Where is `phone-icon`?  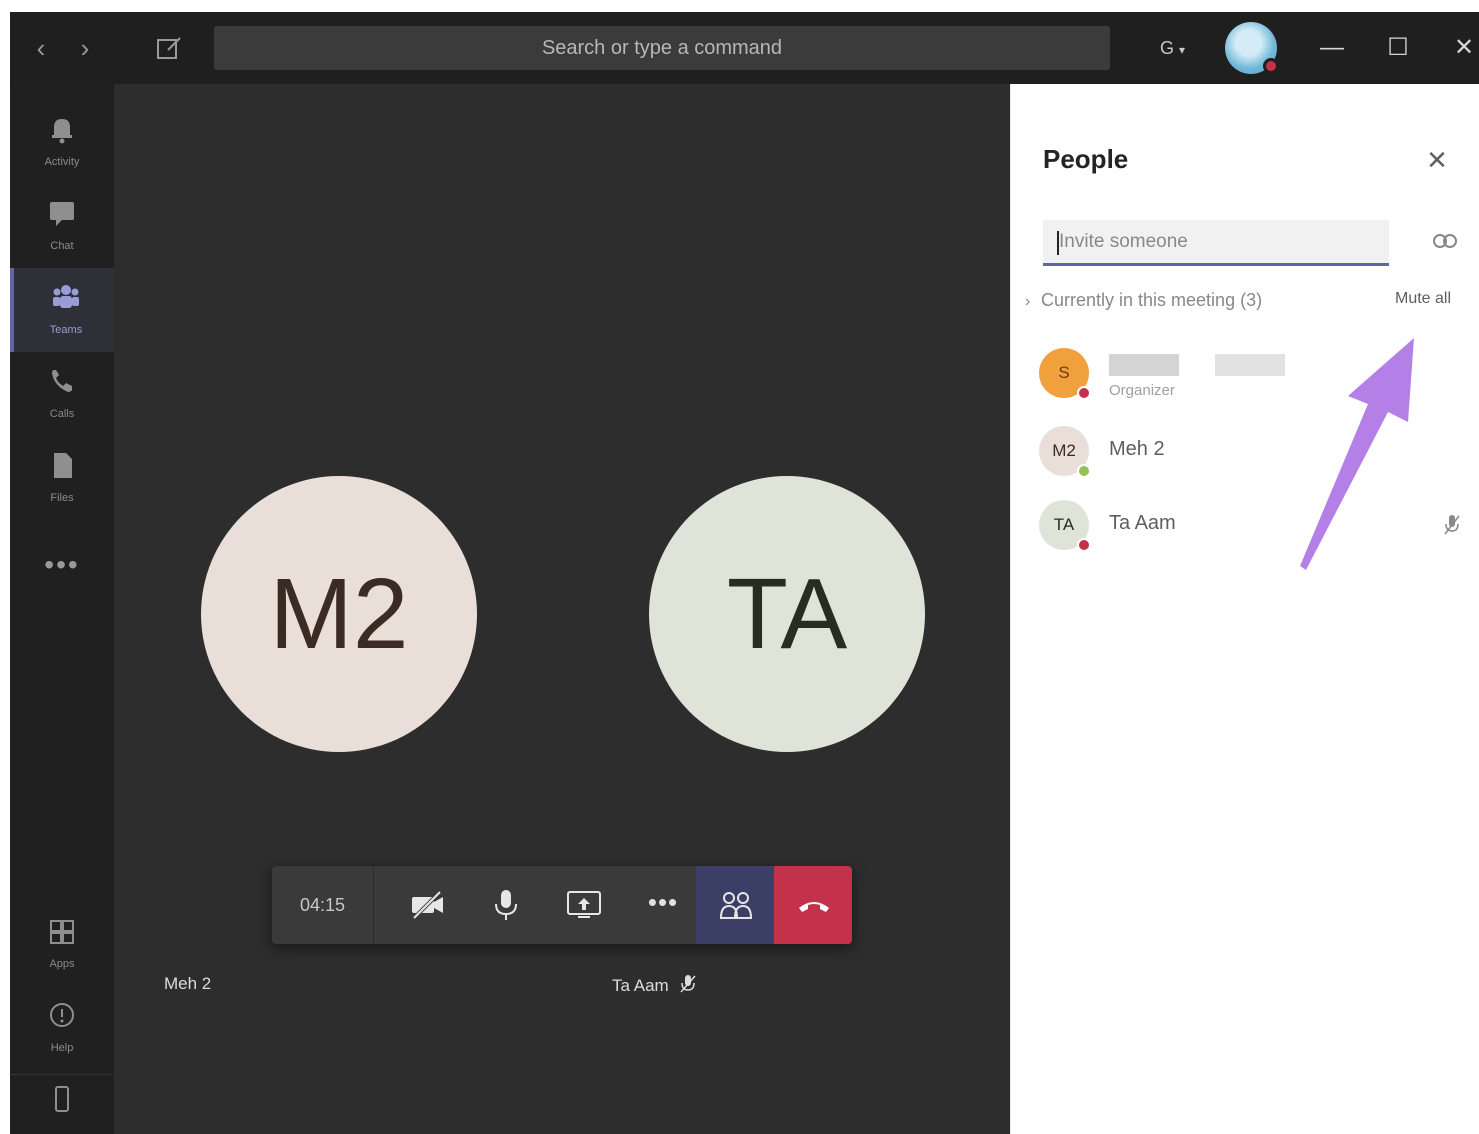 phone-icon is located at coordinates (62, 381).